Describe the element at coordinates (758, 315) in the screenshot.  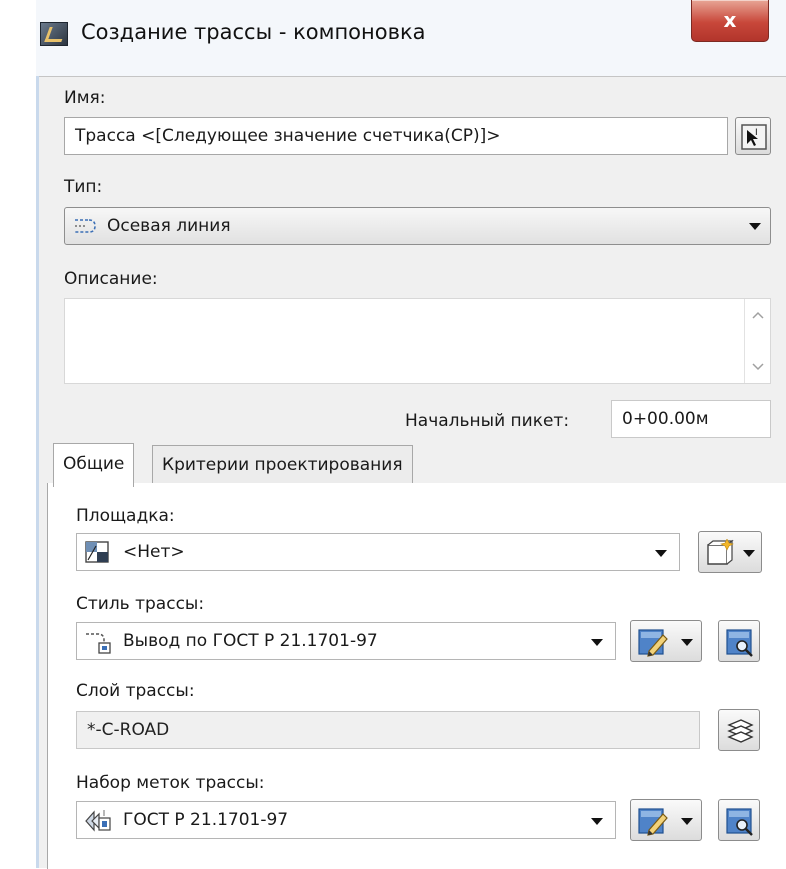
I see `scroll-up-icon` at that location.